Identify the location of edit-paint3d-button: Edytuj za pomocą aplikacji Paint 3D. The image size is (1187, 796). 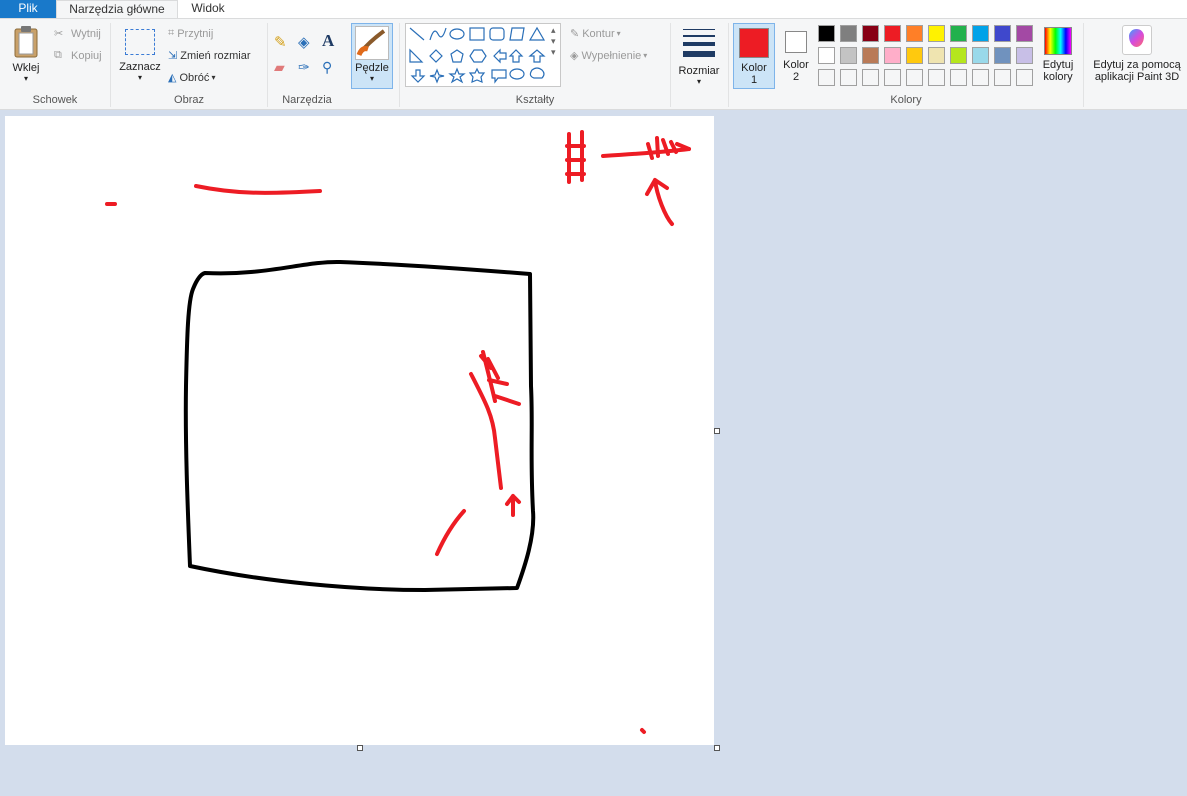
(1137, 54).